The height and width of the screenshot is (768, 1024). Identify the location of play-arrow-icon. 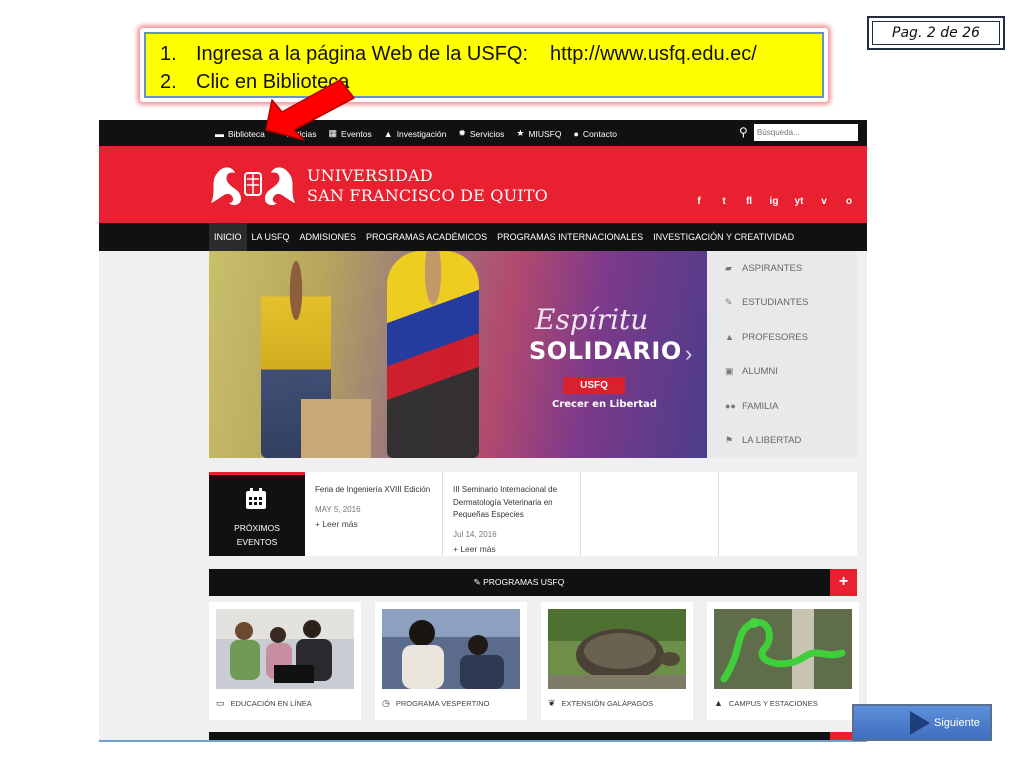
(920, 723).